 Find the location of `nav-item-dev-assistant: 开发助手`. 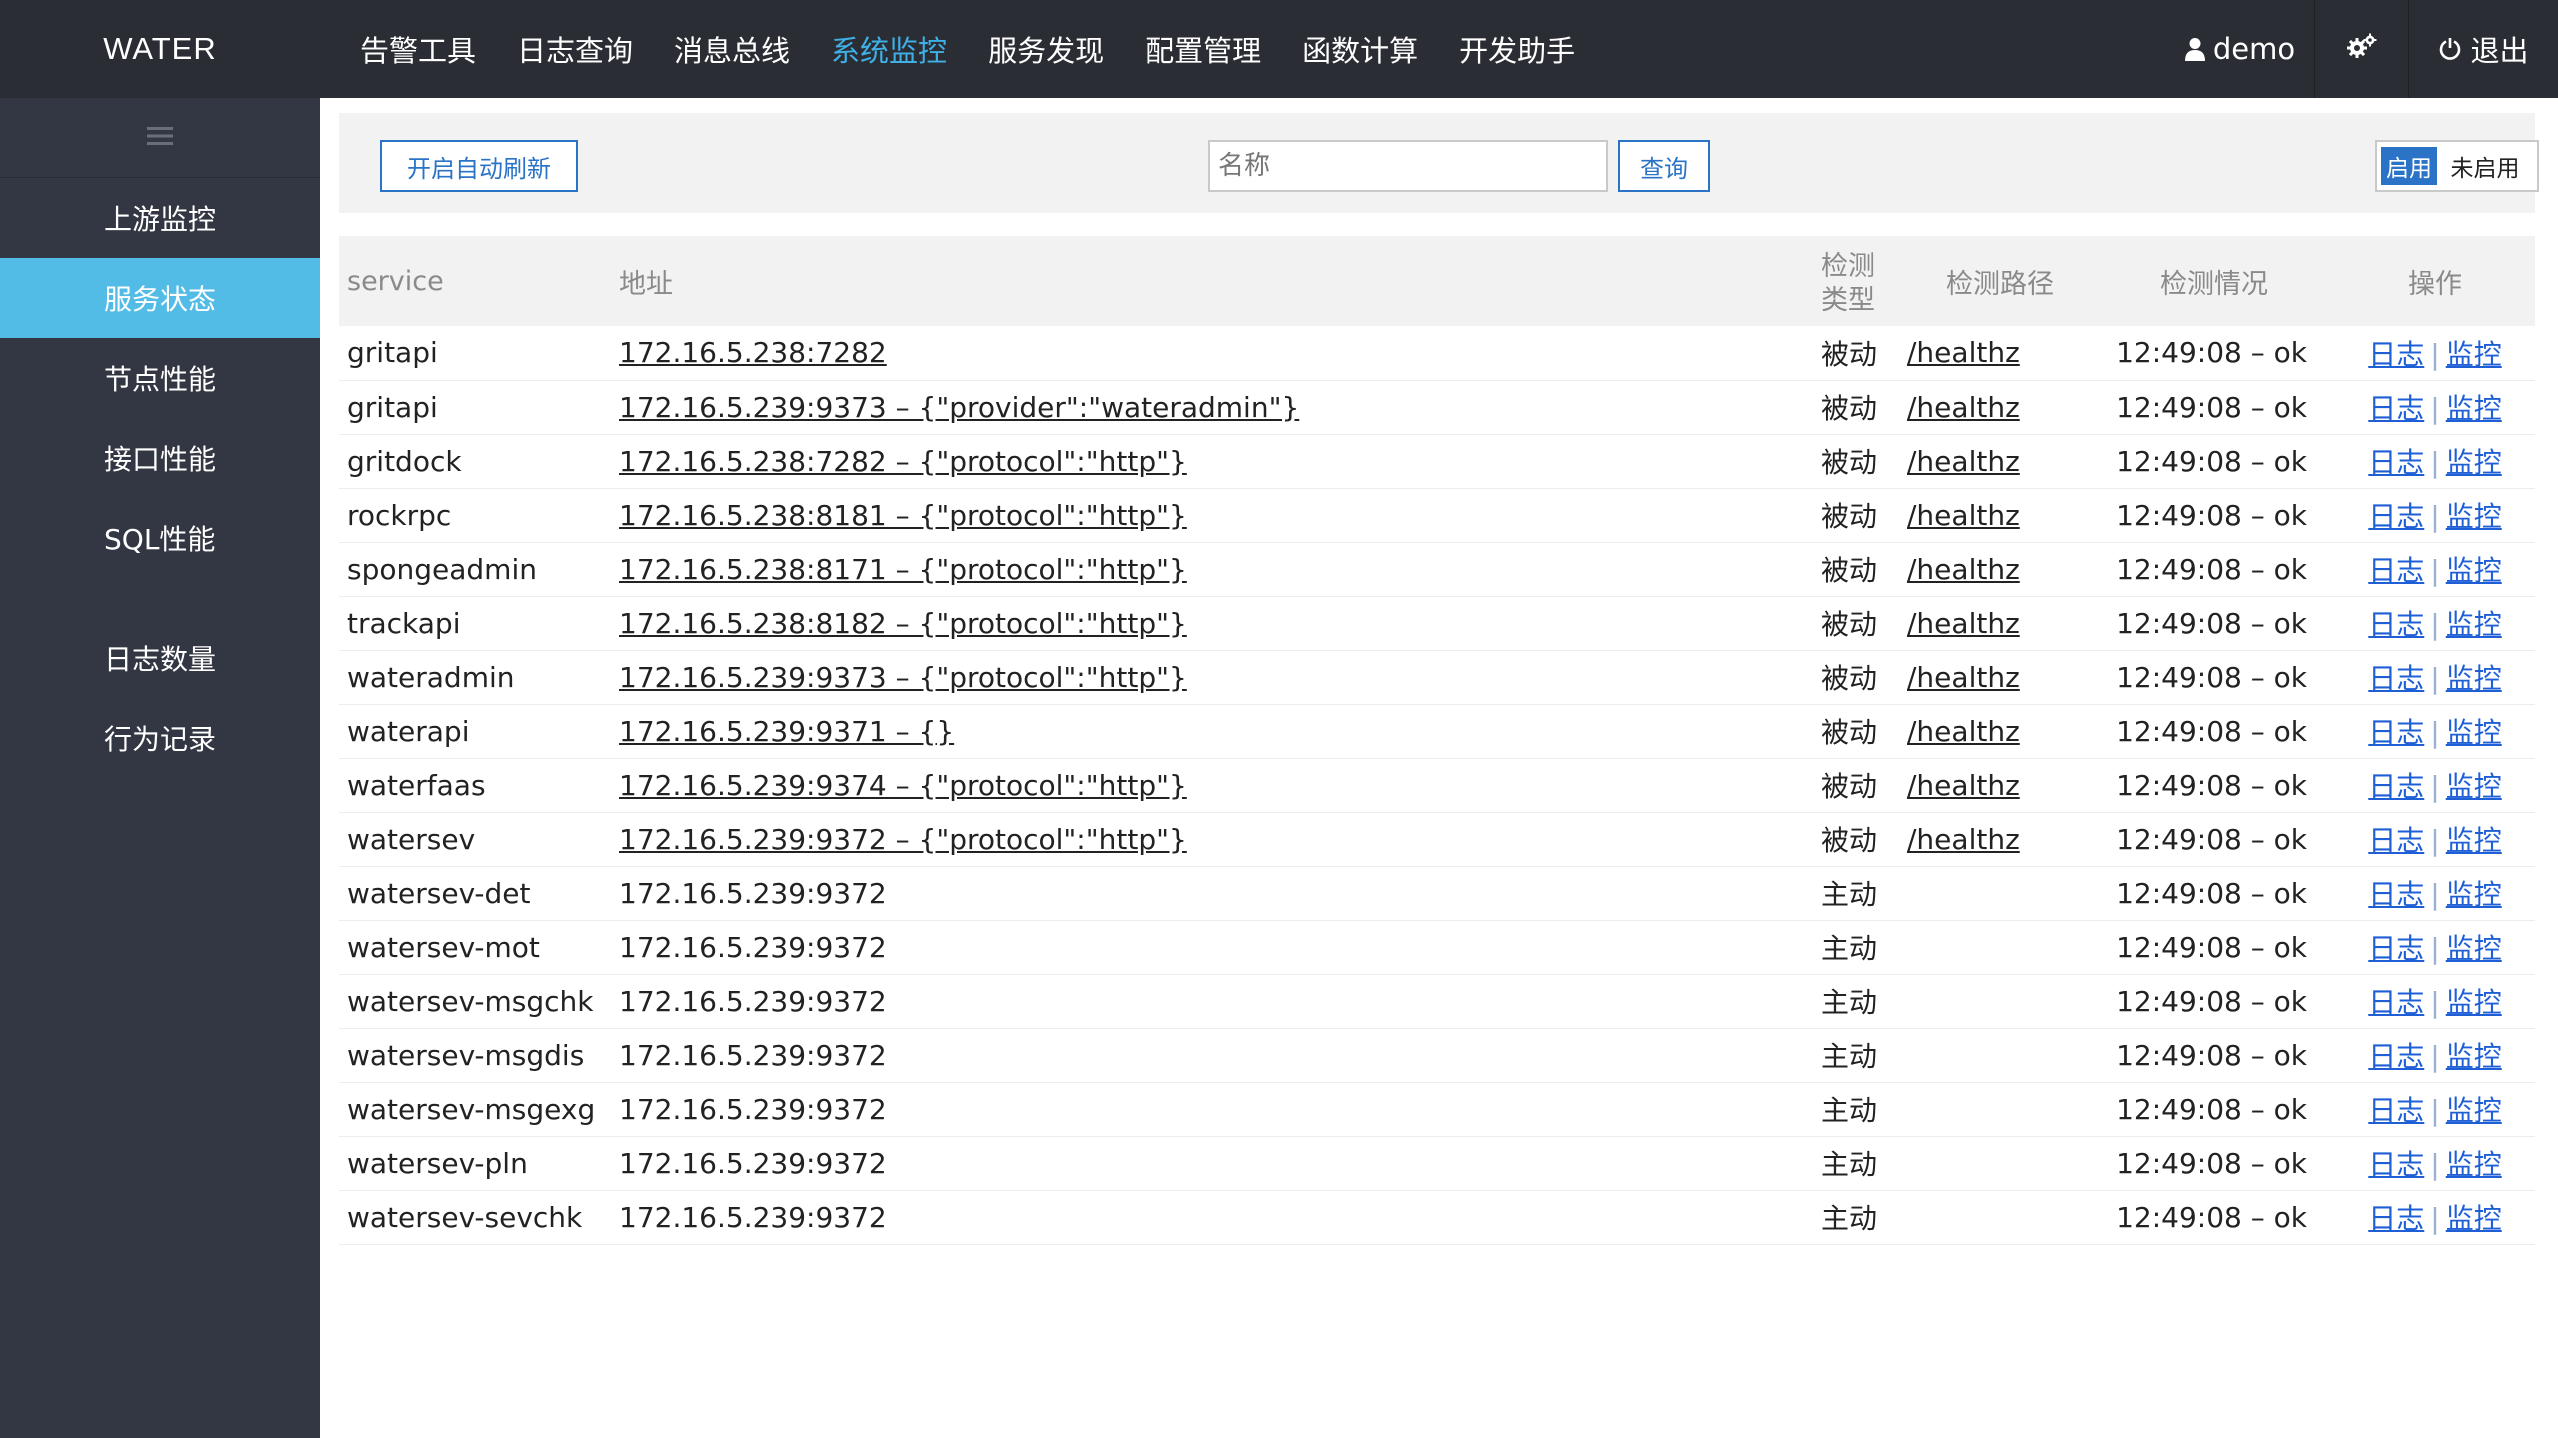

nav-item-dev-assistant: 开发助手 is located at coordinates (1517, 49).